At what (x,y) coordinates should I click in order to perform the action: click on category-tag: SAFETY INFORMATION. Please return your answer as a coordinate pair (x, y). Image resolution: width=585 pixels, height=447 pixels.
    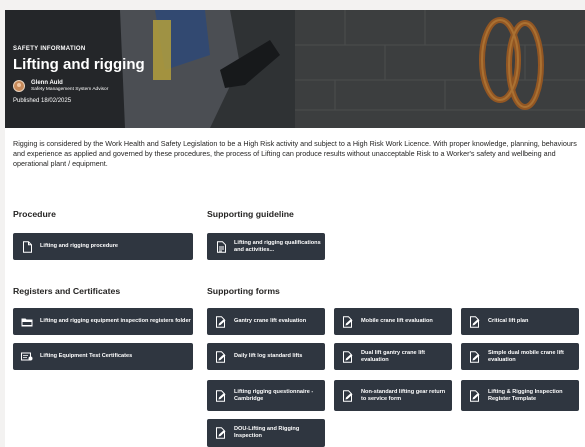
    Looking at the image, I should click on (49, 49).